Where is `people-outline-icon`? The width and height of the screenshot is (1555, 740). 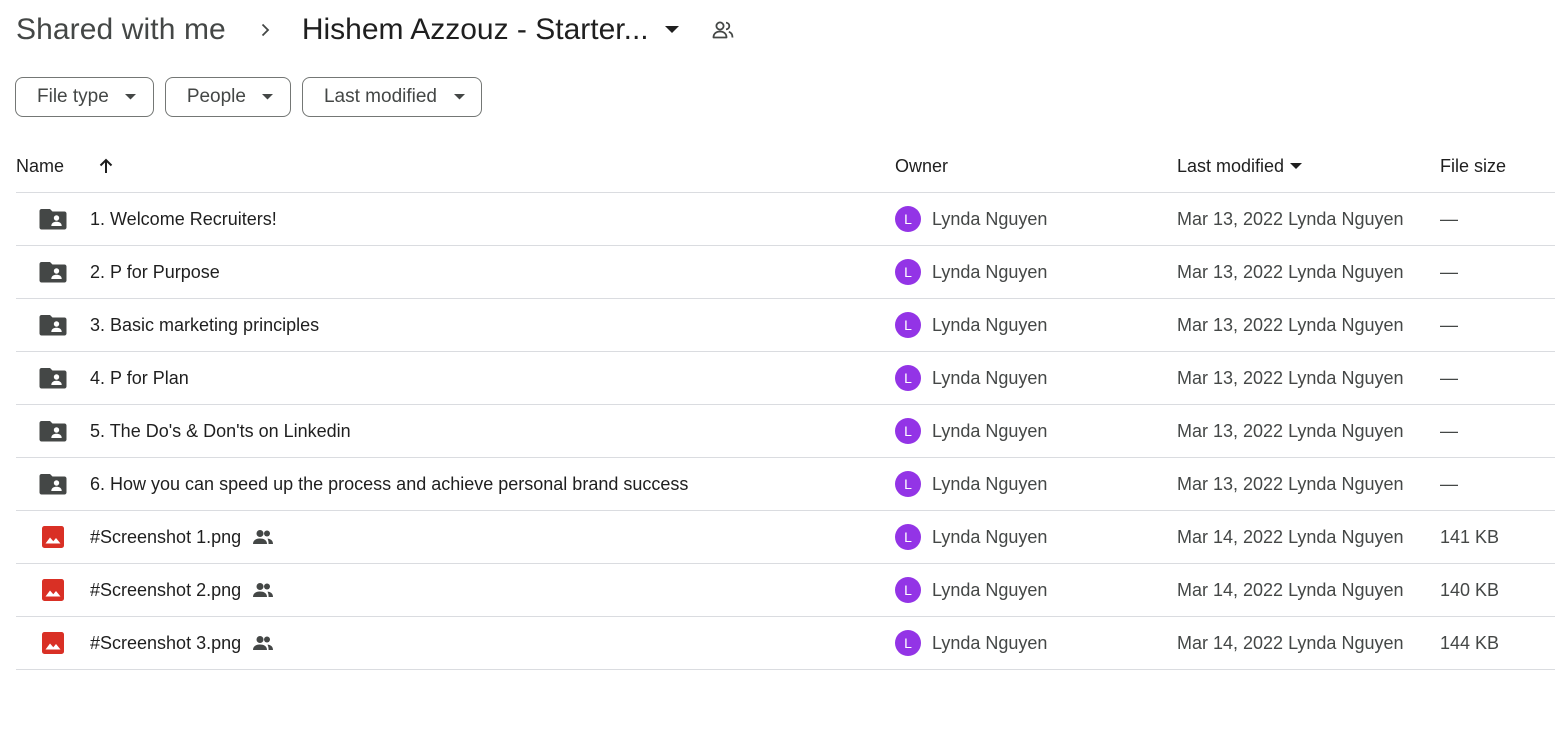
people-outline-icon is located at coordinates (723, 30).